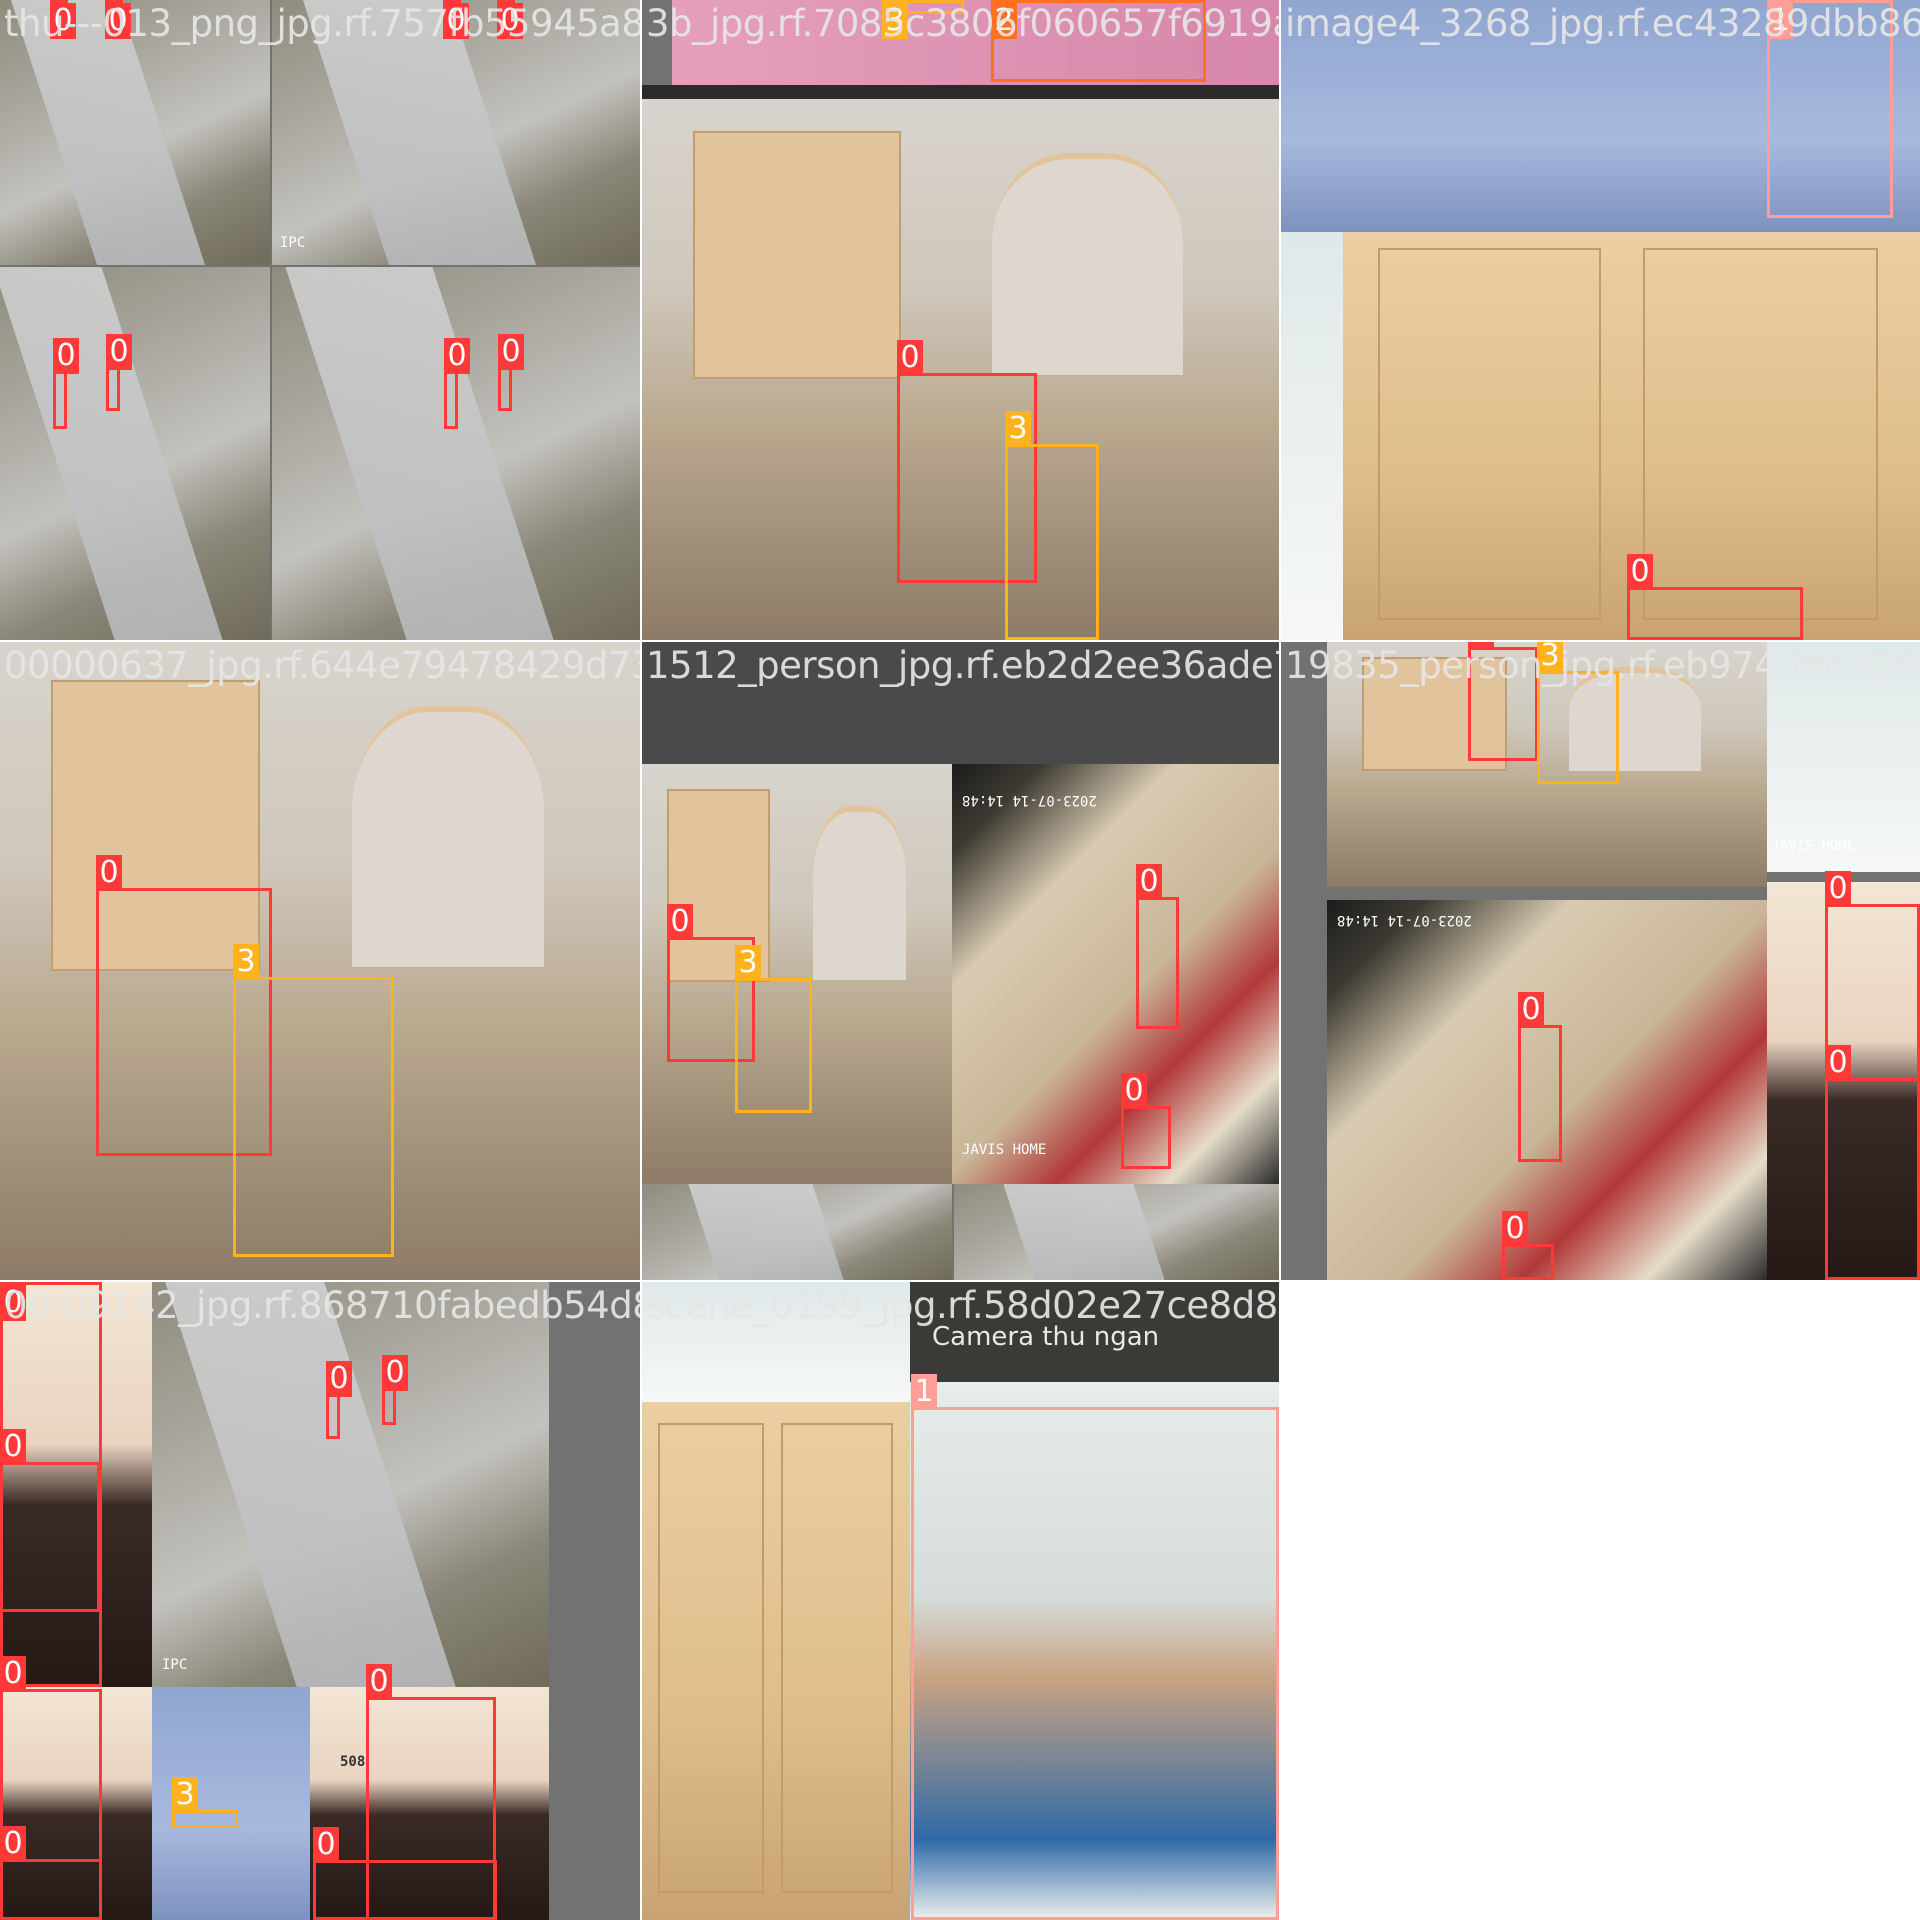 The width and height of the screenshot is (1920, 1920). Describe the element at coordinates (1602, 23) in the screenshot. I see `tile-filename: image4_3268_jpg.rf.ec43289dbb8641` at that location.